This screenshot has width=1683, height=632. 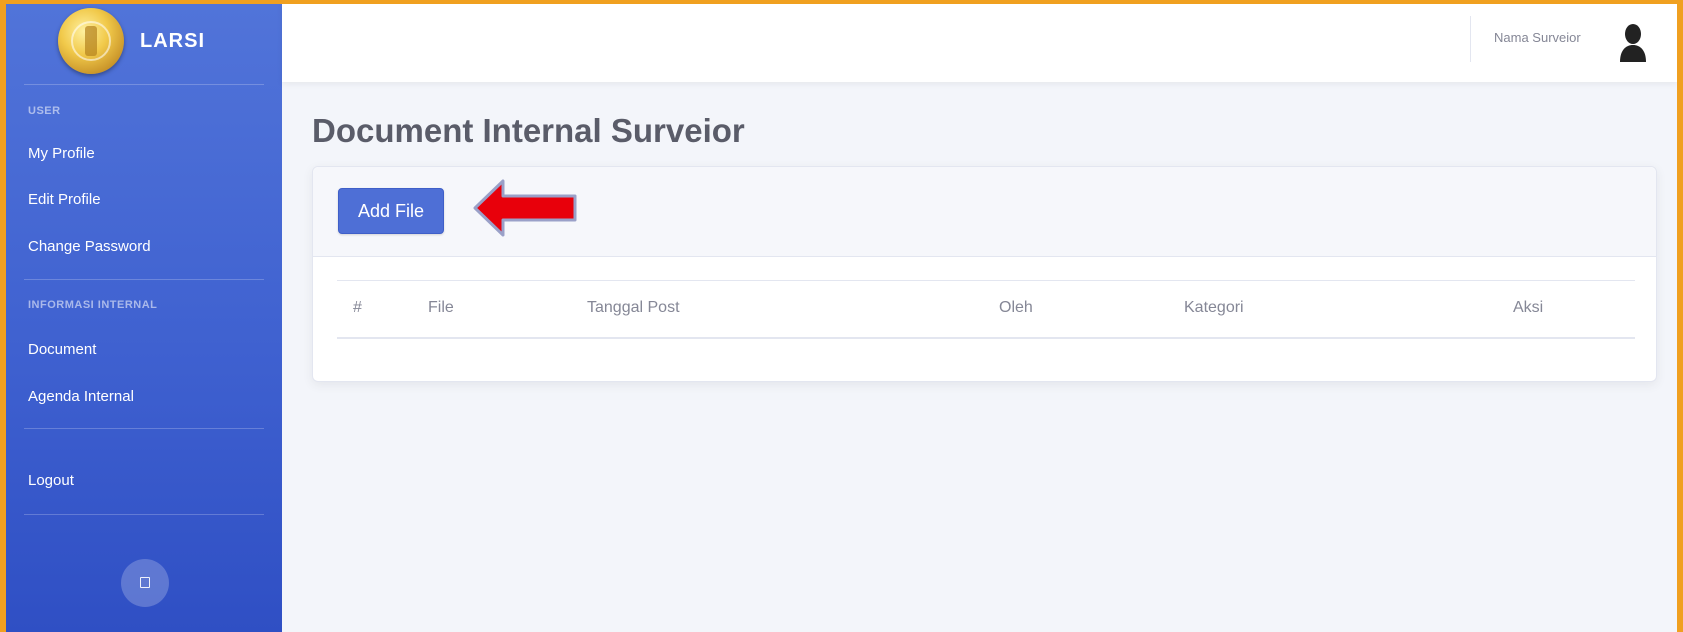 I want to click on user-name: Nama Surveior, so click(x=1537, y=37).